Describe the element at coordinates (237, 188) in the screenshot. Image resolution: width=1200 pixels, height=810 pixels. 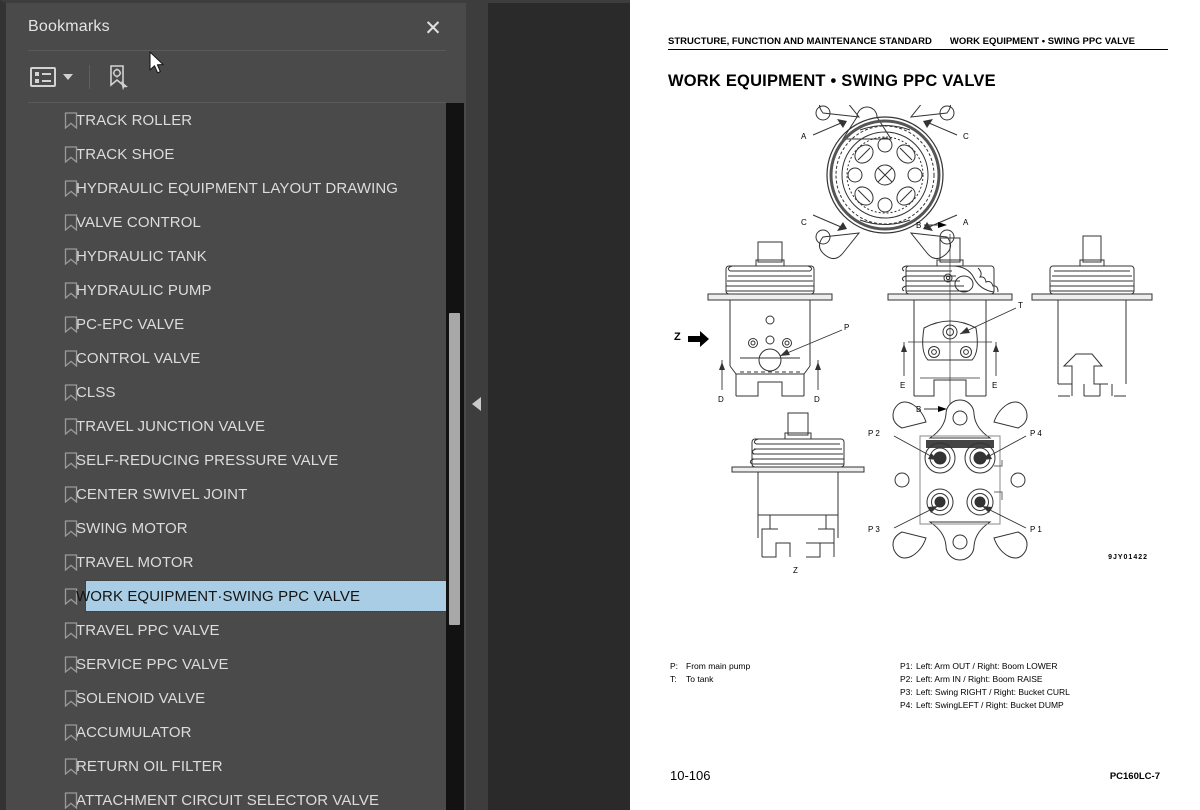
I see `bookmark-label: HYDRAULIC EQUIPMENT LAYOUT DRAWING` at that location.